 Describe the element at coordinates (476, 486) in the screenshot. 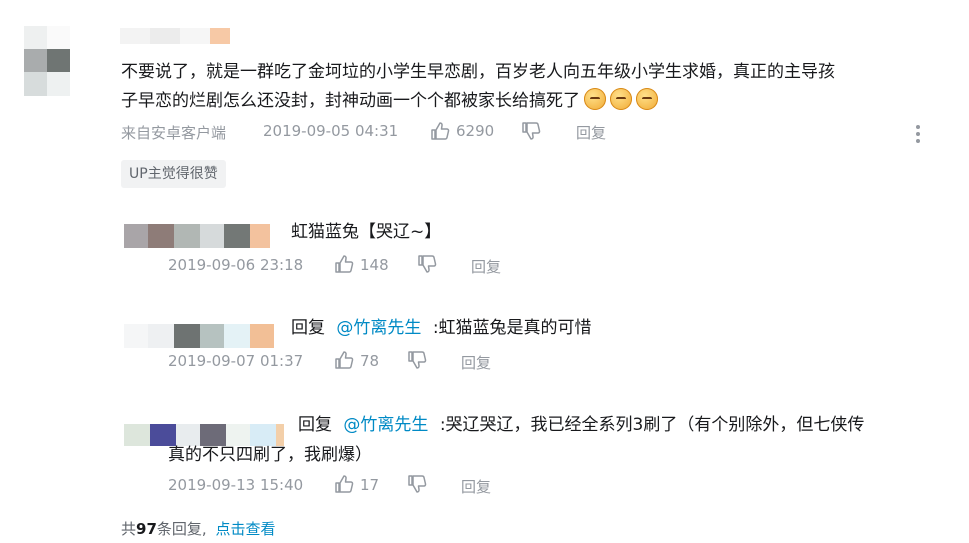

I see `reply-3-reply-button: 回复` at that location.